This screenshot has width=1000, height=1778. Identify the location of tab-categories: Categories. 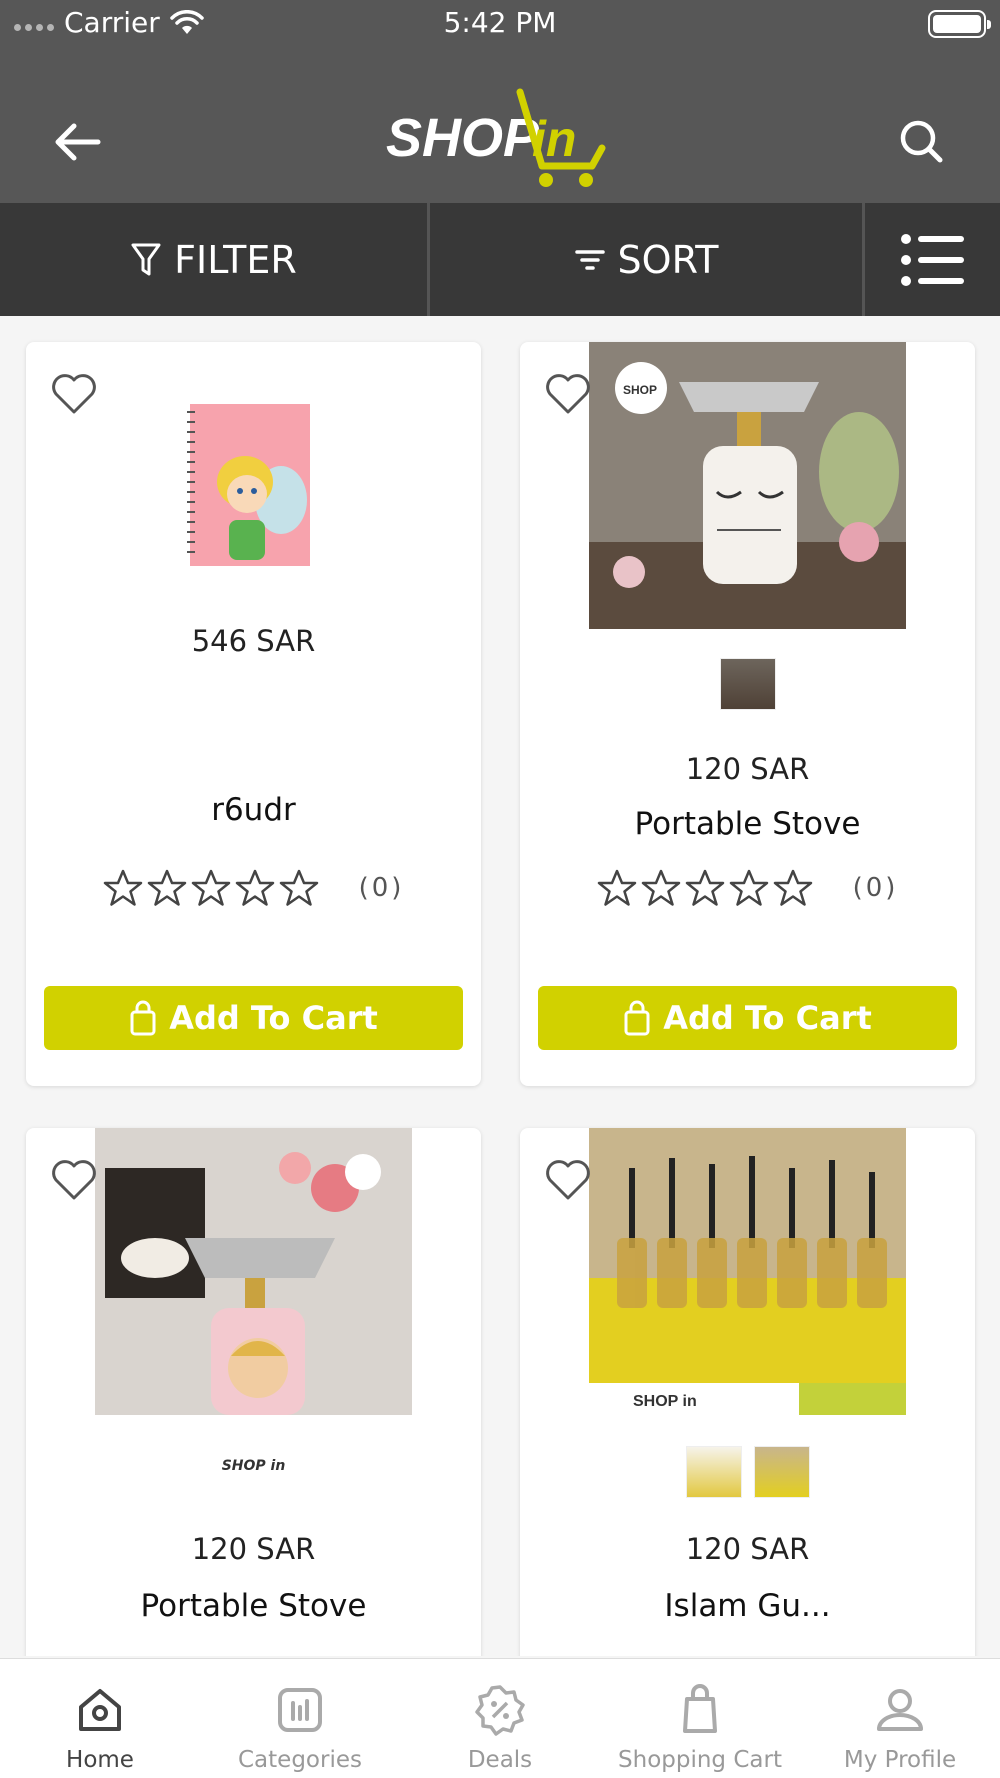
(300, 1718).